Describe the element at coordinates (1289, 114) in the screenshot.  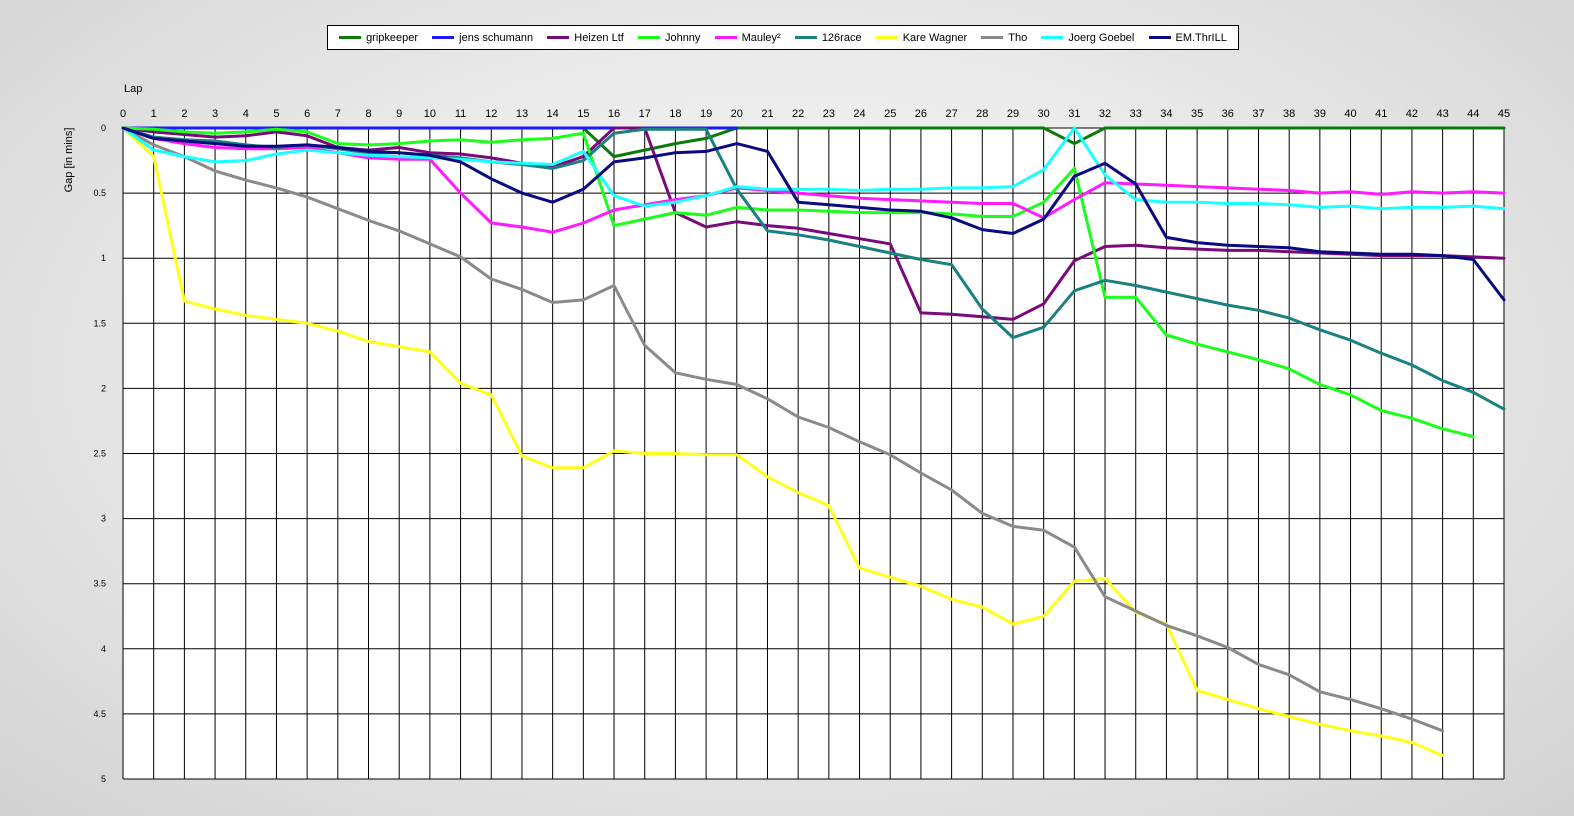
I see `x-tick-label: 38` at that location.